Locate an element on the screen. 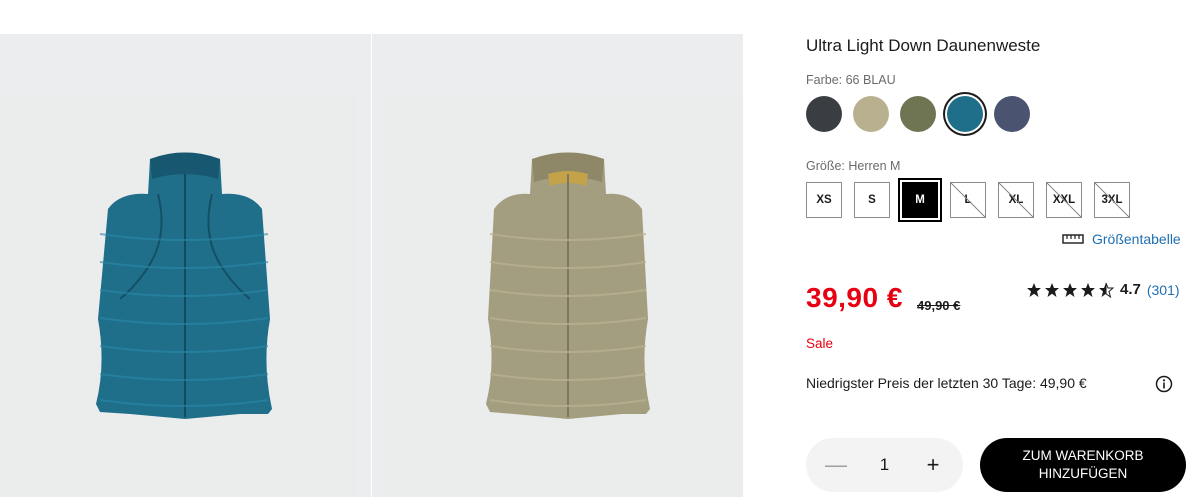 Image resolution: width=1200 pixels, height=497 pixels. ruler-icon is located at coordinates (1073, 239).